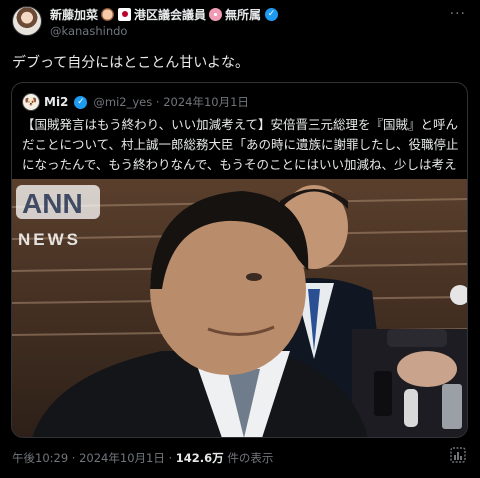  What do you see at coordinates (125, 14) in the screenshot?
I see `japan-flag-icon` at bounding box center [125, 14].